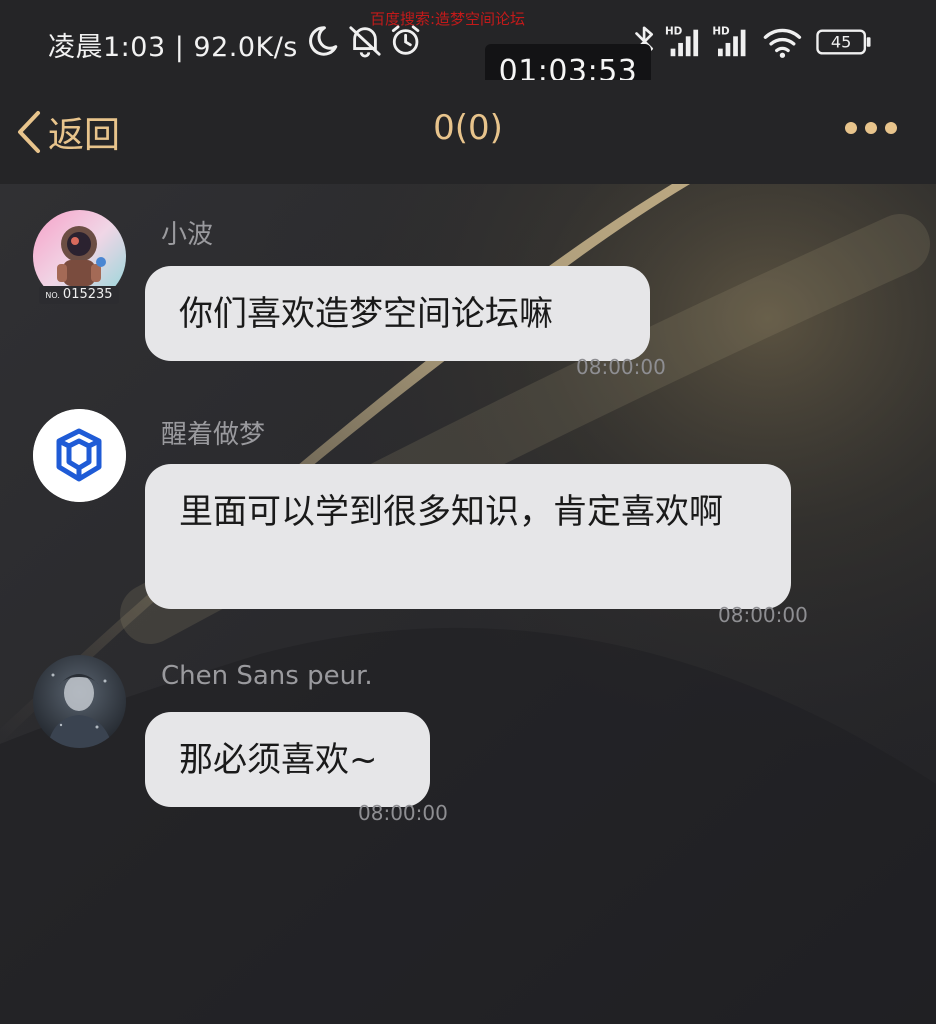 The image size is (936, 1024). I want to click on logo-avatar-icon, so click(79, 455).